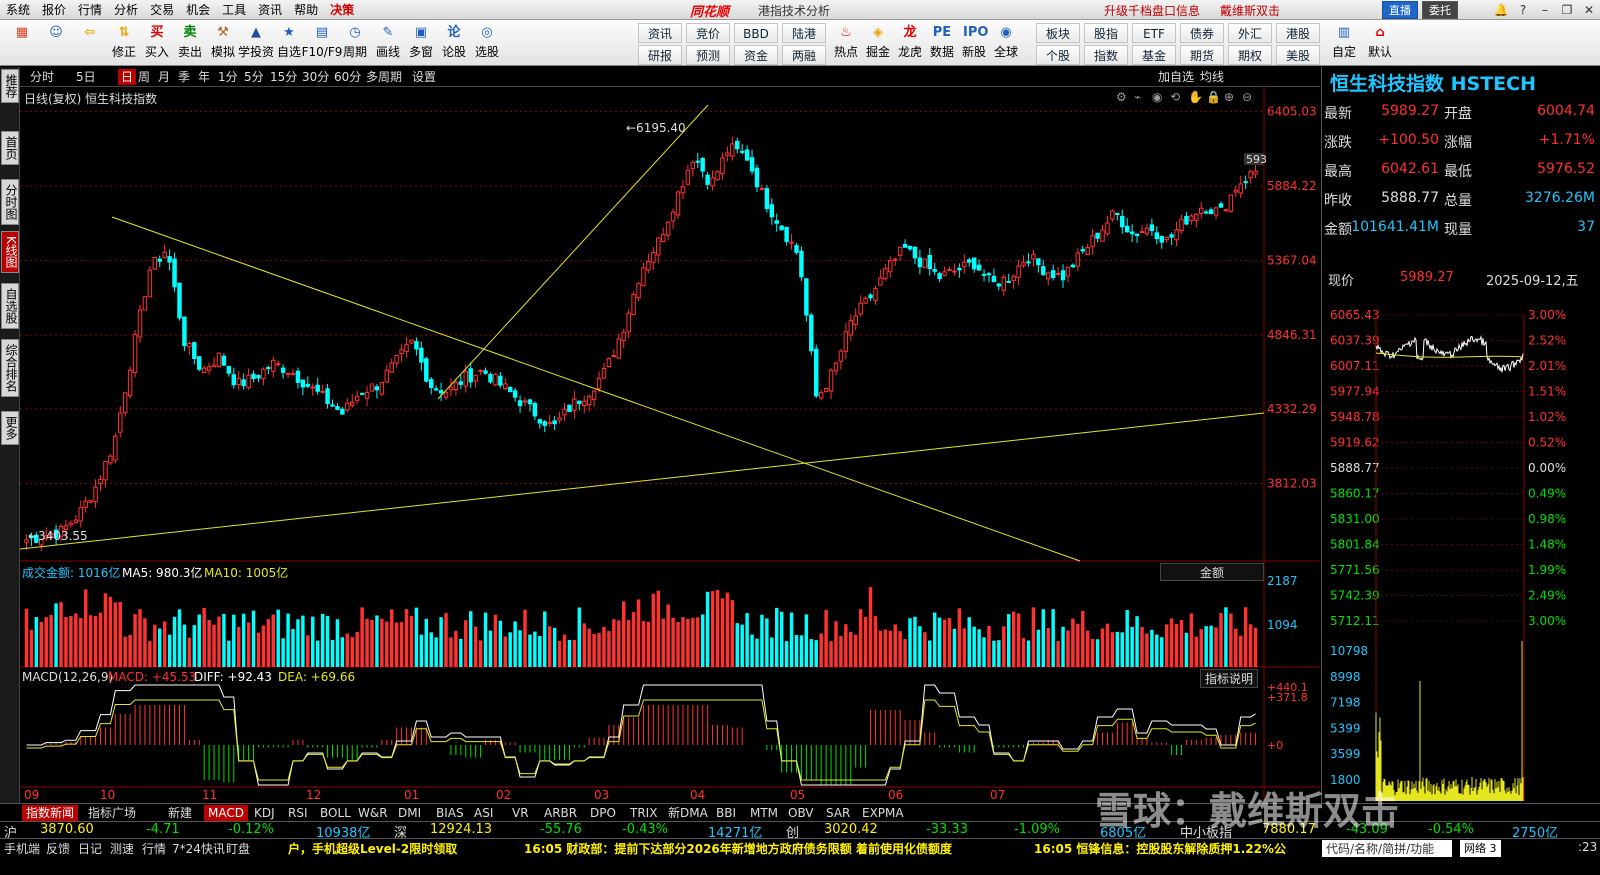  What do you see at coordinates (660, 33) in the screenshot?
I see `quick-button-0-0: 资讯` at bounding box center [660, 33].